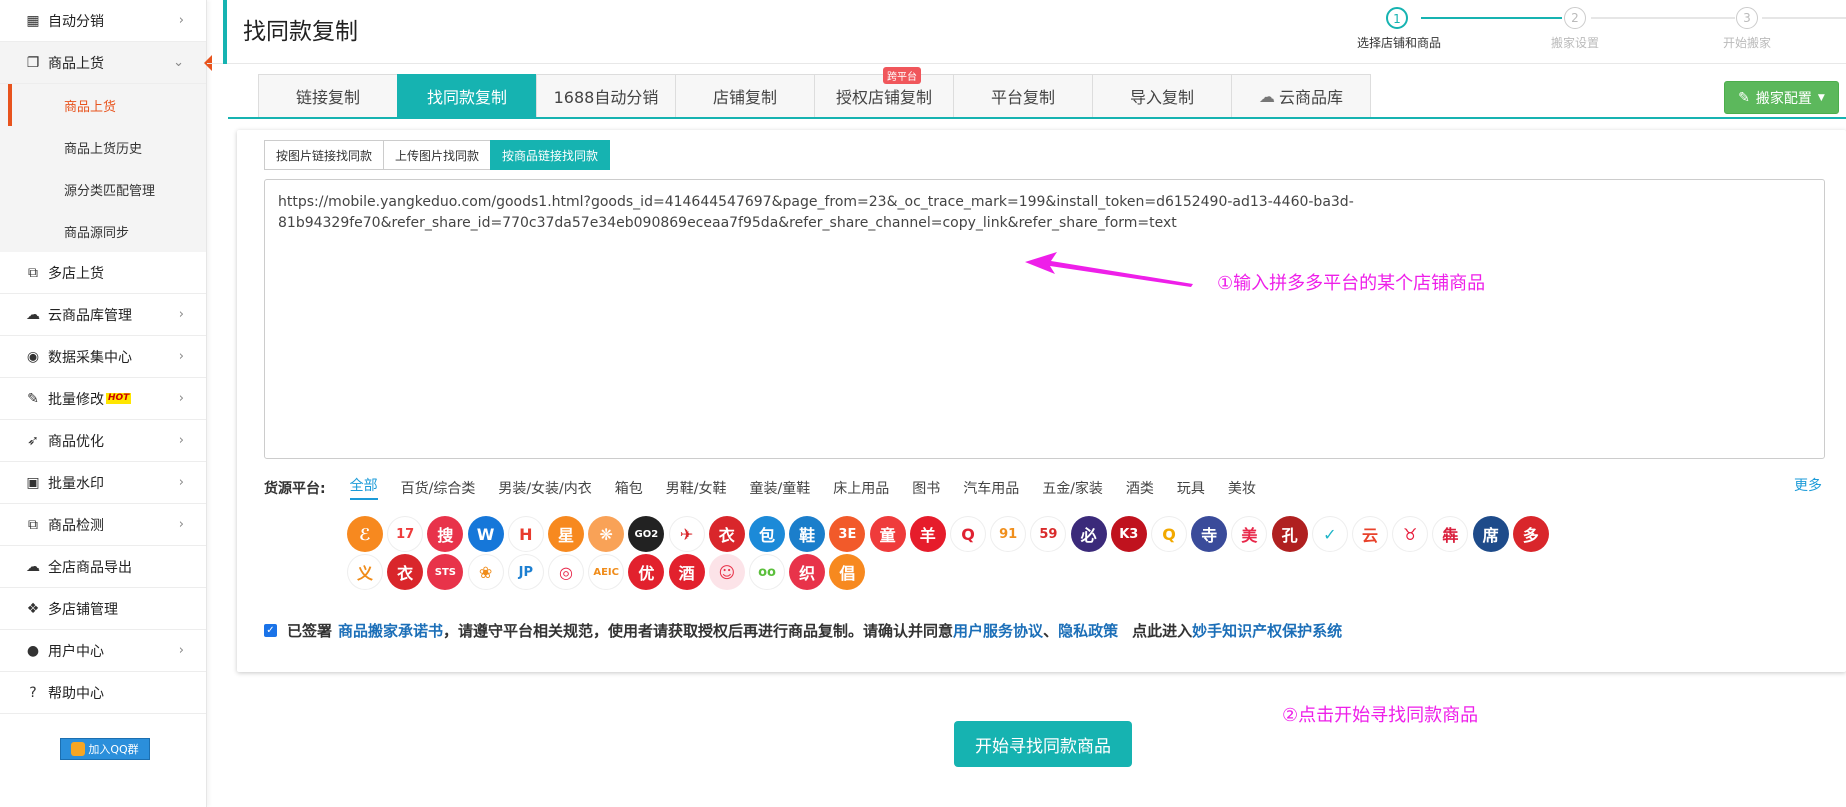  I want to click on calendar-icon: ▦, so click(33, 20).